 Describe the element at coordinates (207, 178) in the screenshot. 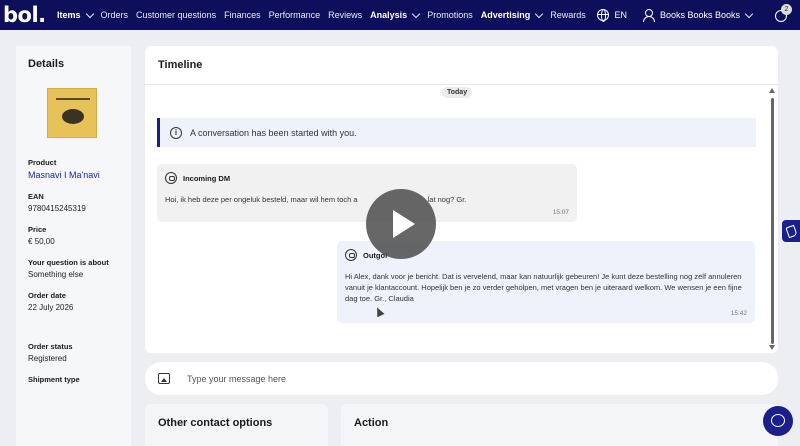

I see `incoming-message-title: Incoming DM` at that location.